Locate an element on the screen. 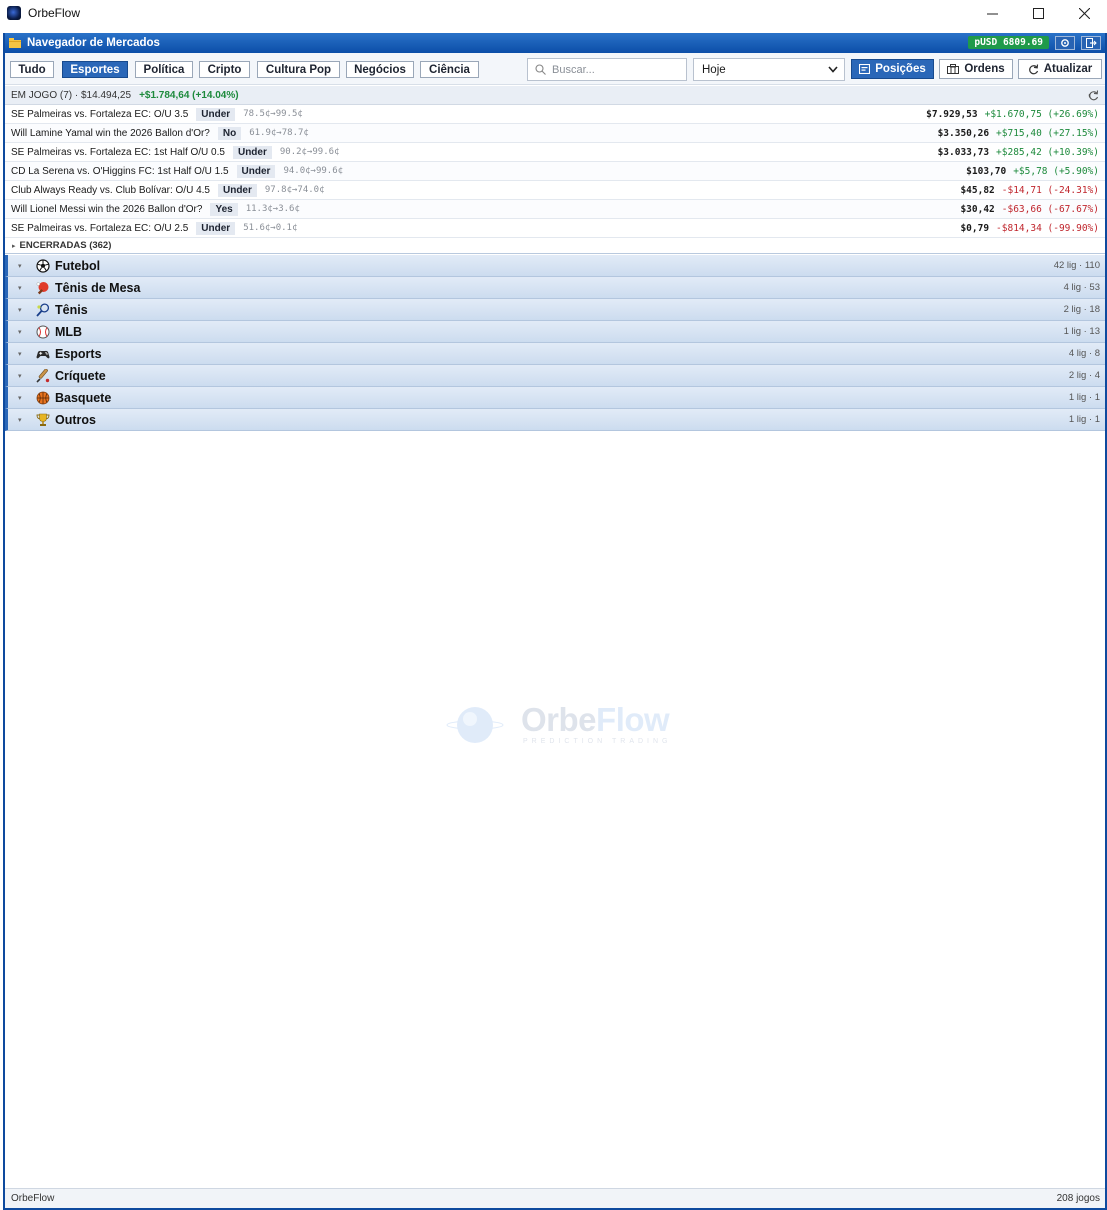  sport-count: 2 lig · 4 is located at coordinates (1084, 375).